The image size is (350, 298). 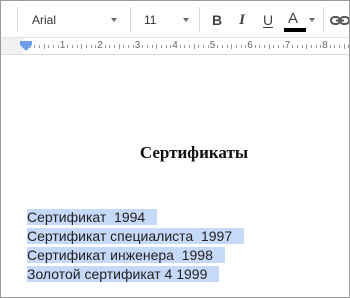 What do you see at coordinates (26, 48) in the screenshot?
I see `left-indent-handle` at bounding box center [26, 48].